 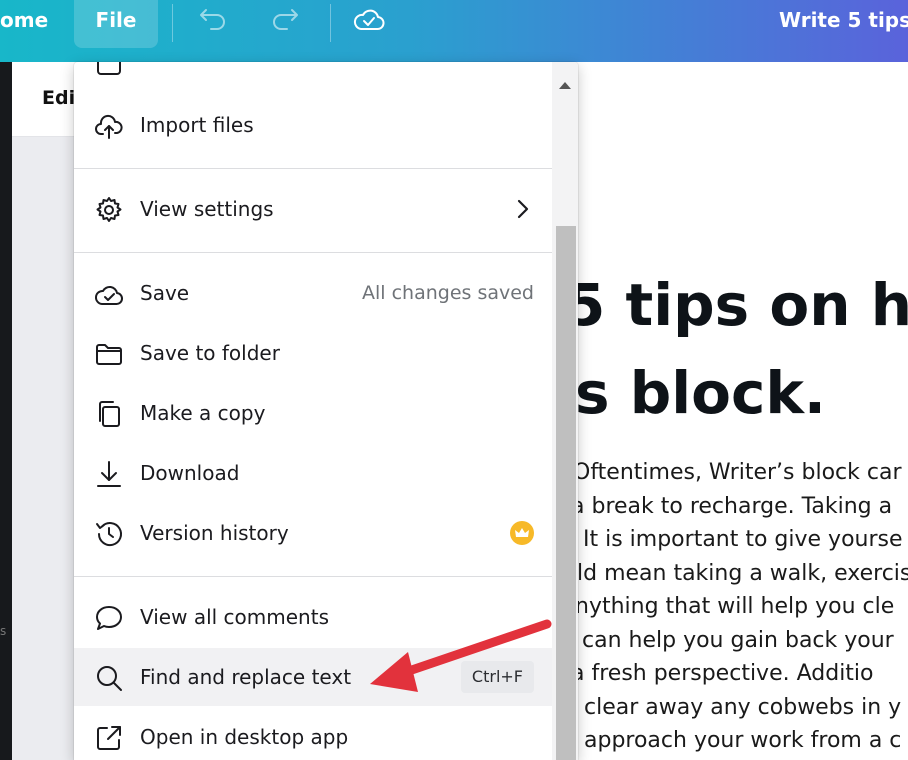 I want to click on home-button: ome, so click(x=24, y=20).